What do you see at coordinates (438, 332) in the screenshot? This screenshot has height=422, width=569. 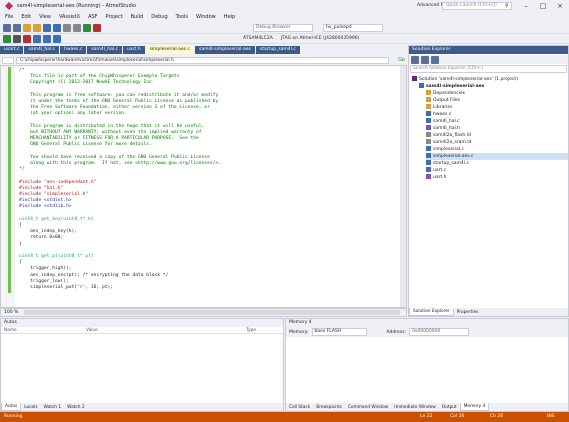 I see `address-input: 0x00000000` at bounding box center [438, 332].